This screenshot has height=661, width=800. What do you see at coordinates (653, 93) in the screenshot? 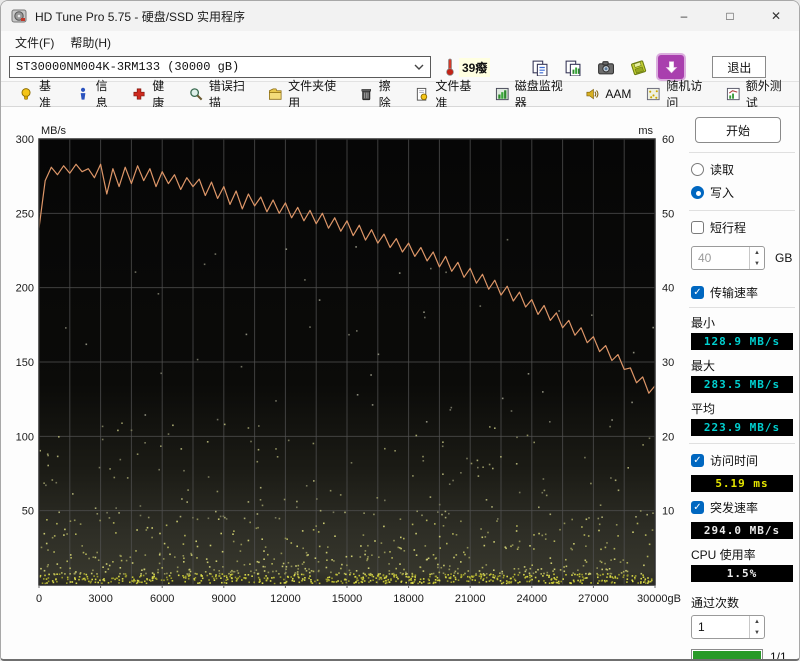
I see `random-access-icon` at bounding box center [653, 93].